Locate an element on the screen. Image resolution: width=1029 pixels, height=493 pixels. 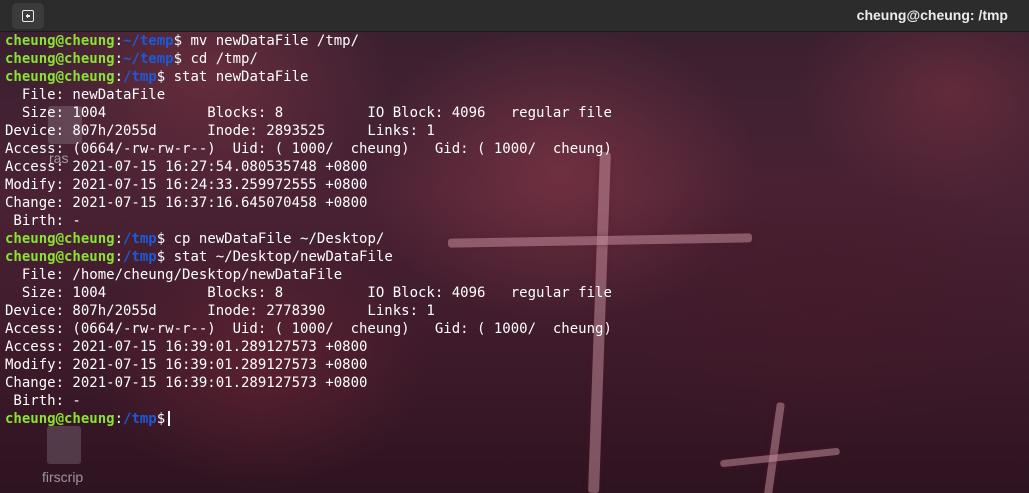
desktop-icon-label: firscrip is located at coordinates (63, 477).